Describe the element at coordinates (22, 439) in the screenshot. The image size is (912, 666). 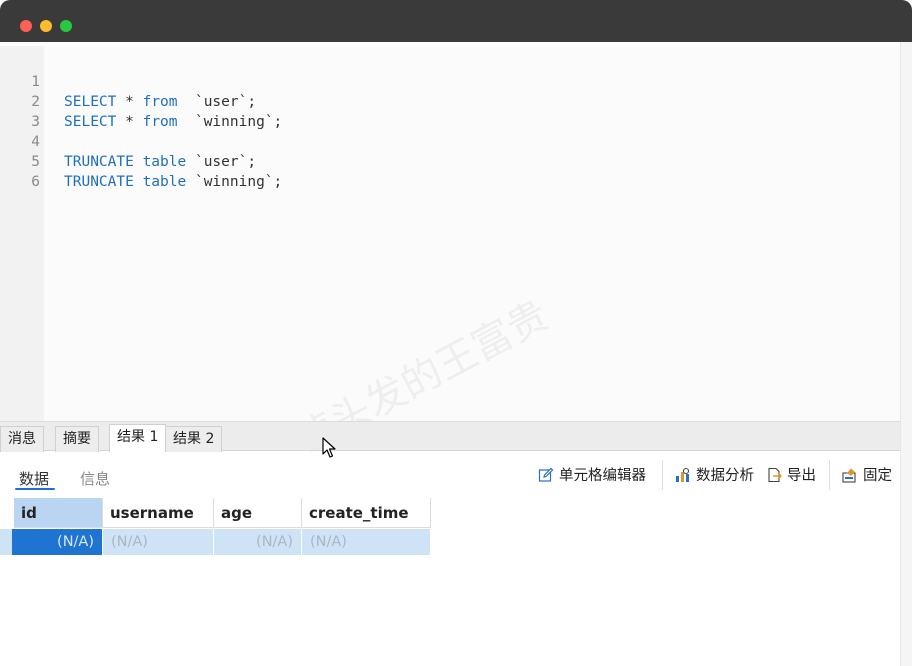
I see `tab-messages: 消息` at that location.